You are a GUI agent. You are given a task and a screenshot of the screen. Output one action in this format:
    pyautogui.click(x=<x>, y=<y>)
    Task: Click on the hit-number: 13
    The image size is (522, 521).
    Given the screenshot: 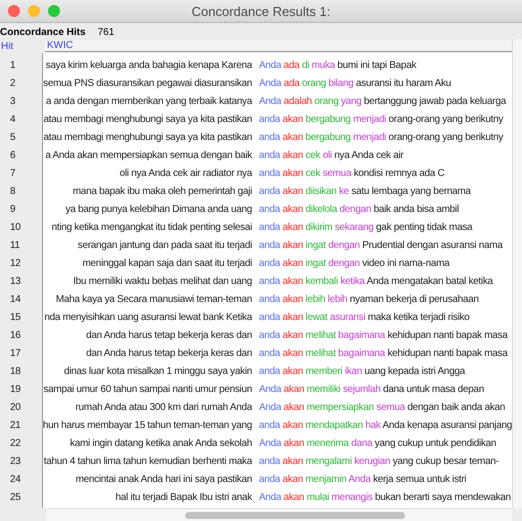 What is the action you would take?
    pyautogui.click(x=15, y=281)
    